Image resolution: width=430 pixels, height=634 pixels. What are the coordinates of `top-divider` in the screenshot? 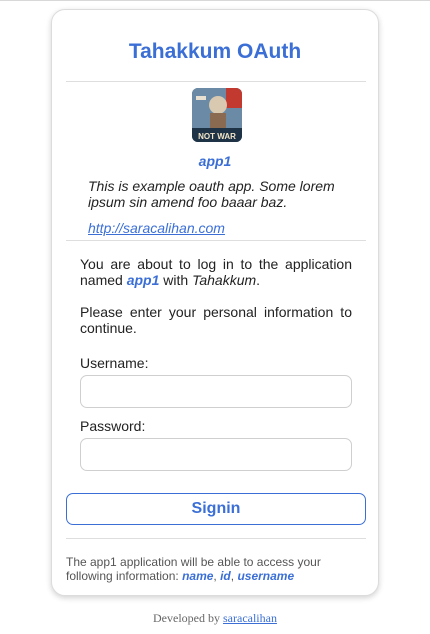 It's located at (215, 0).